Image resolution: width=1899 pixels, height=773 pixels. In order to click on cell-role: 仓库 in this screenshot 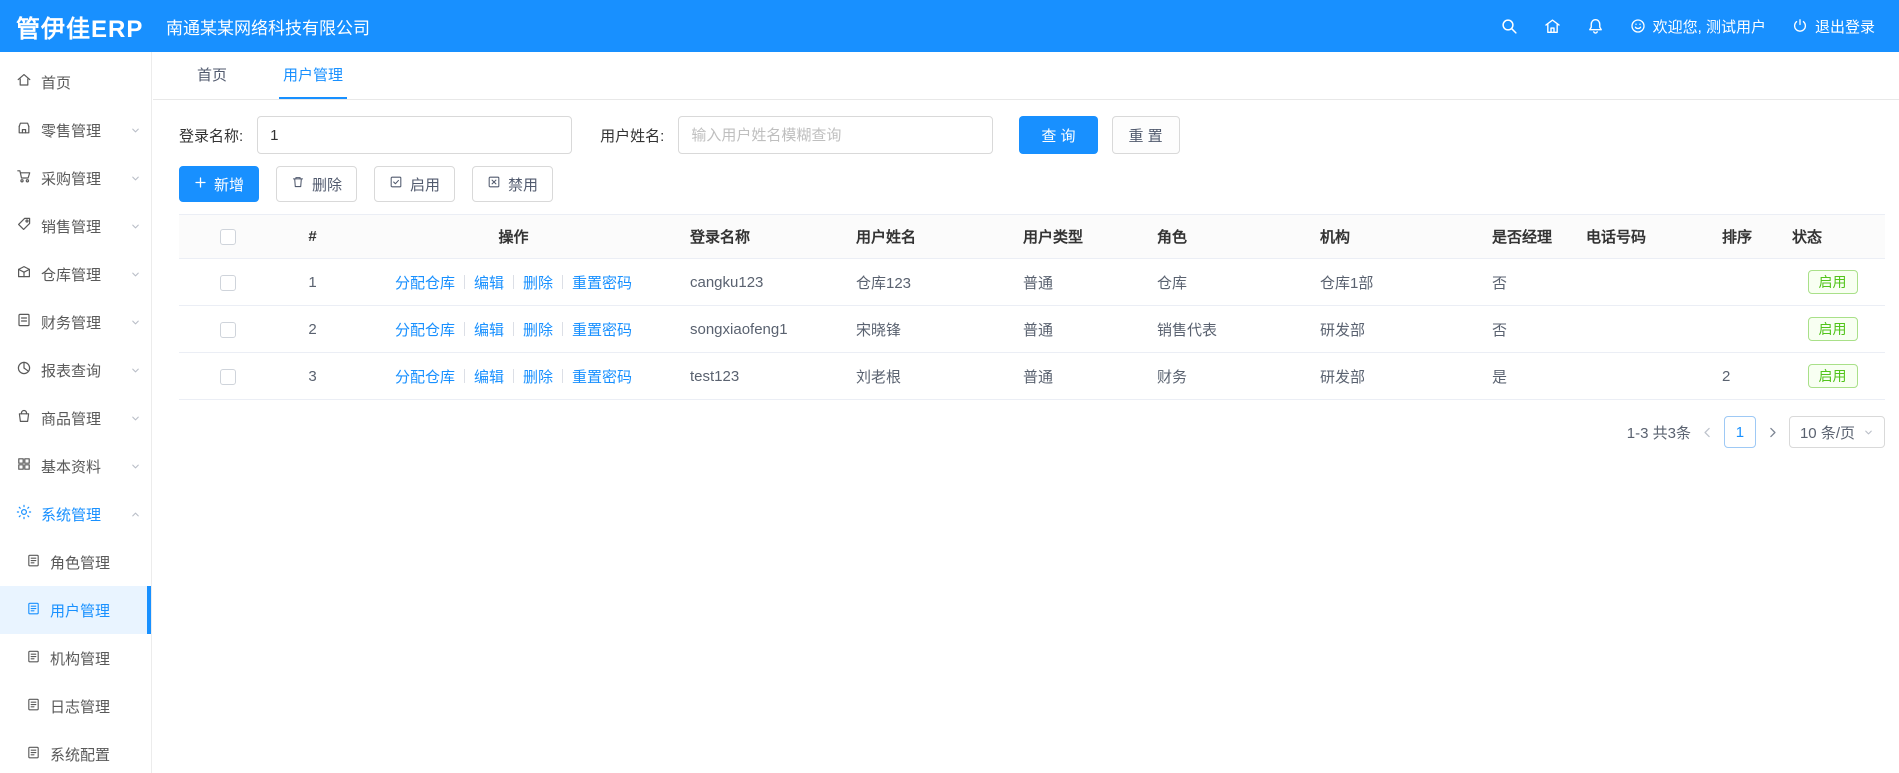, I will do `click(1226, 282)`.